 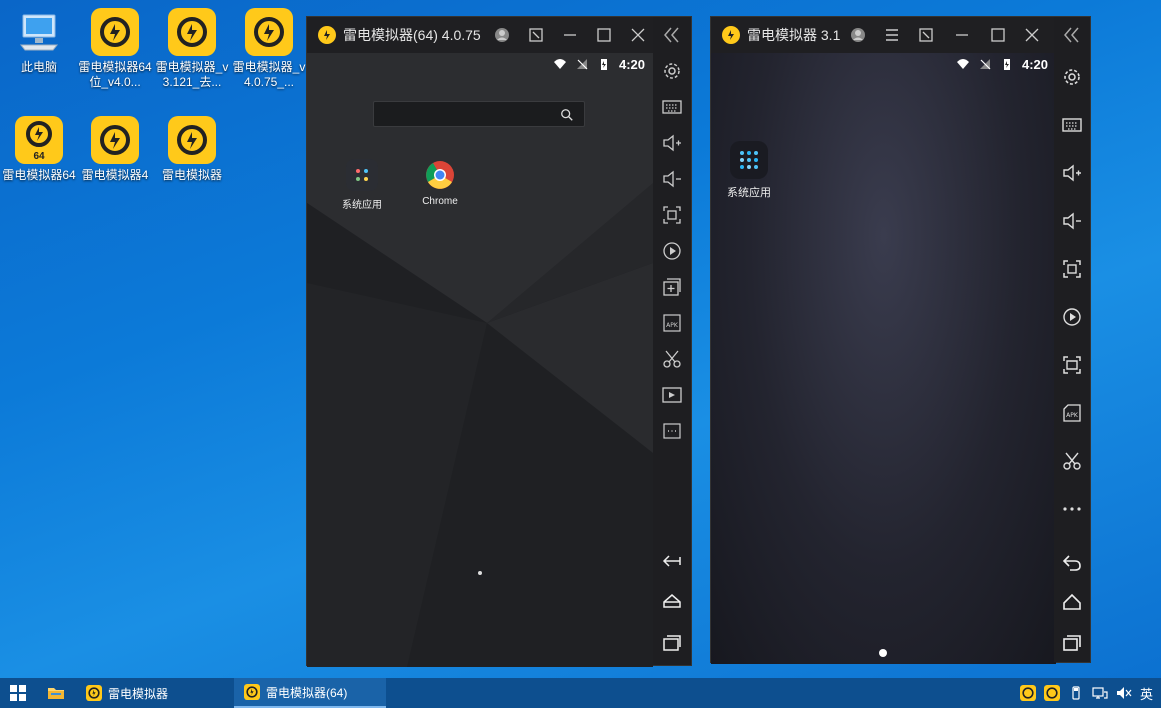 I want to click on volume-up-icon, so click(x=672, y=143).